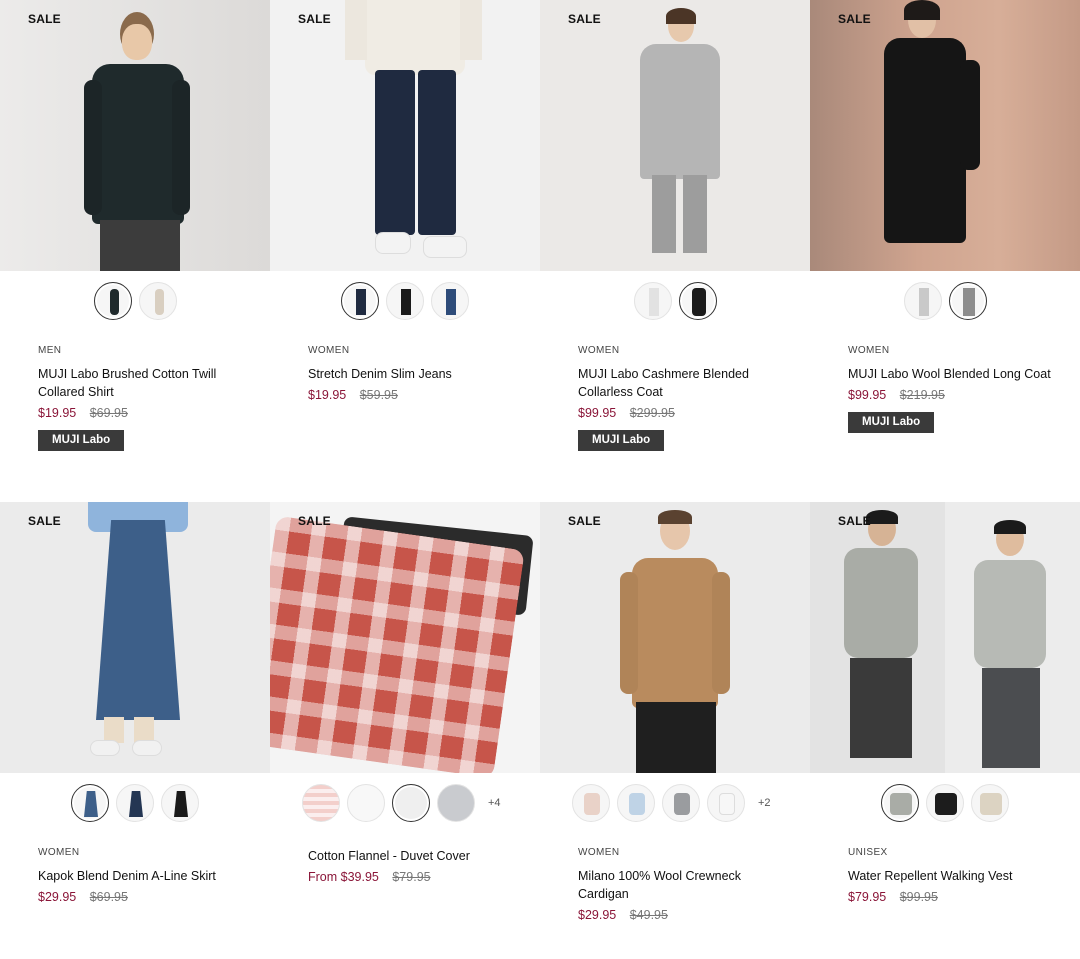 This screenshot has height=959, width=1080. I want to click on product-category: MEN, so click(50, 350).